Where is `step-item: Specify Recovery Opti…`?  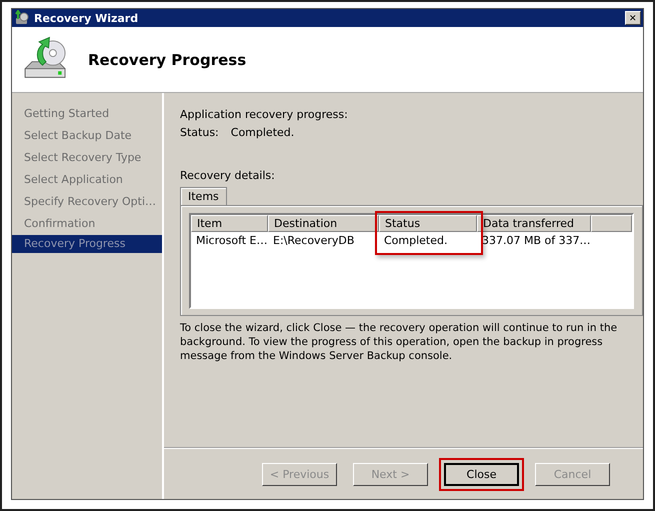 step-item: Specify Recovery Opti… is located at coordinates (87, 202).